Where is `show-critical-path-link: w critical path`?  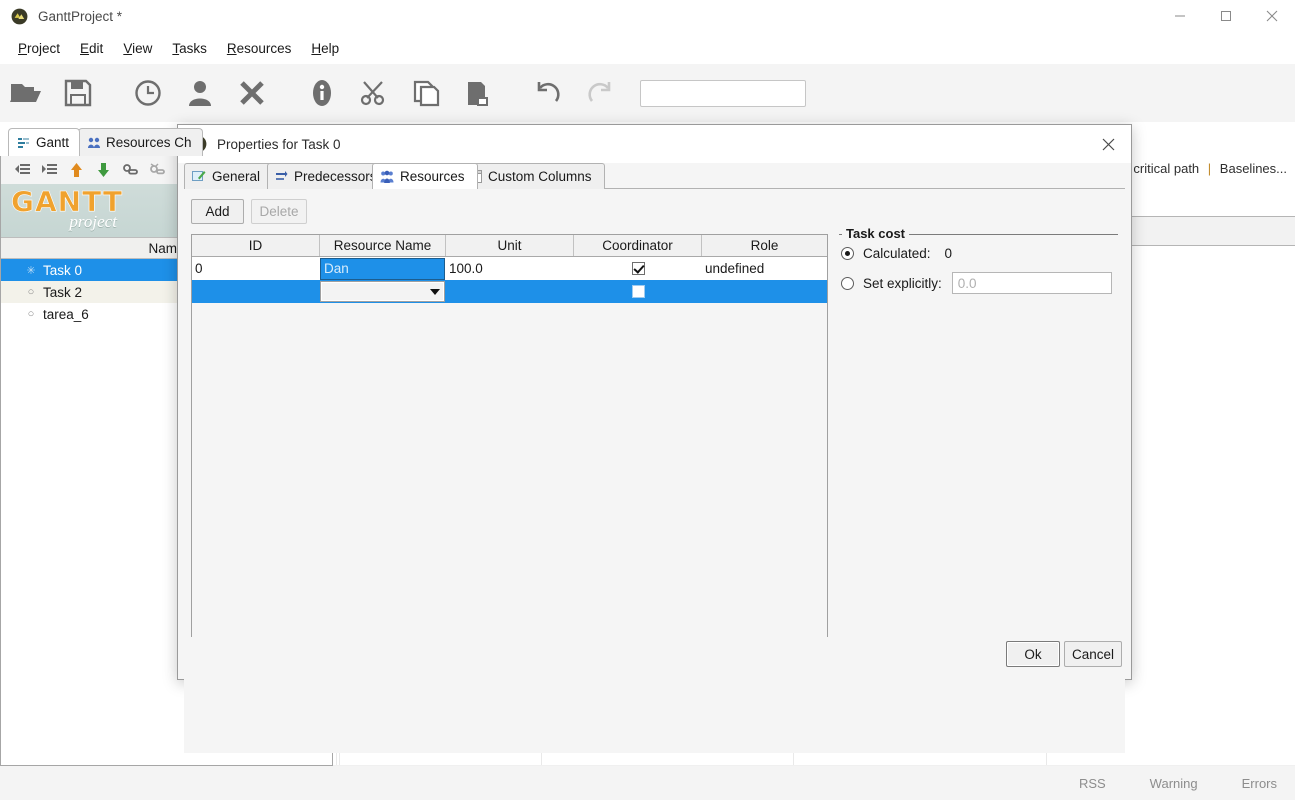 show-critical-path-link: w critical path is located at coordinates (1159, 168).